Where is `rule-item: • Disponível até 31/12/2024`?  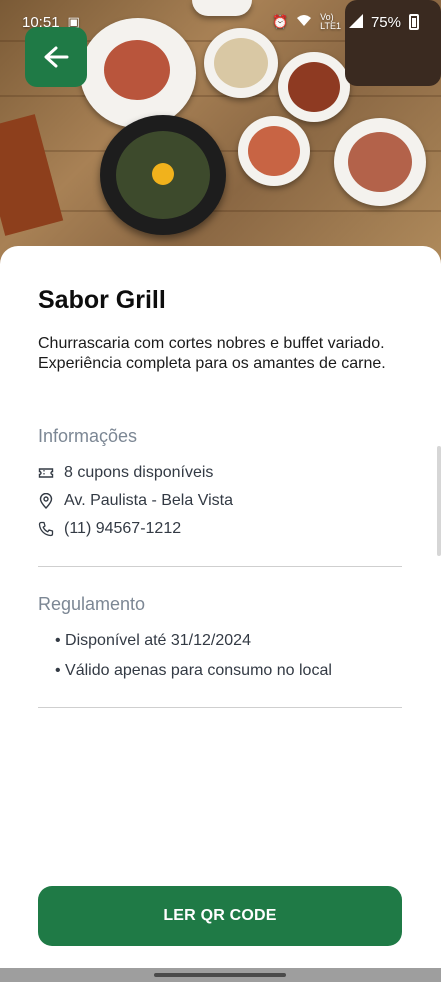
rule-item: • Disponível até 31/12/2024 is located at coordinates (153, 640).